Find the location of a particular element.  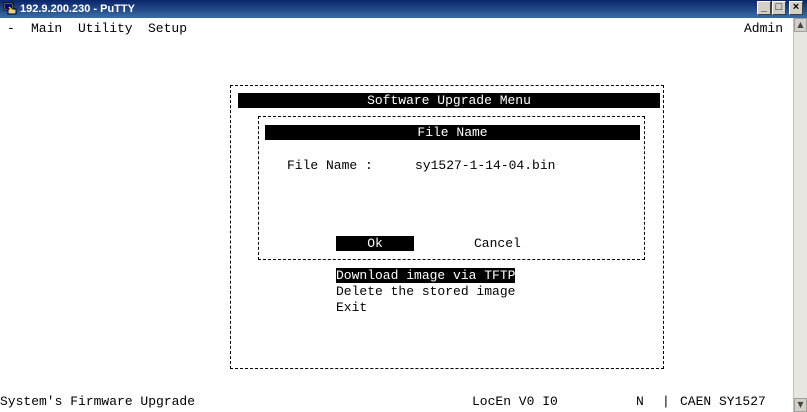

window-title: 192.9.200.230 - PuTTY is located at coordinates (77, 9).